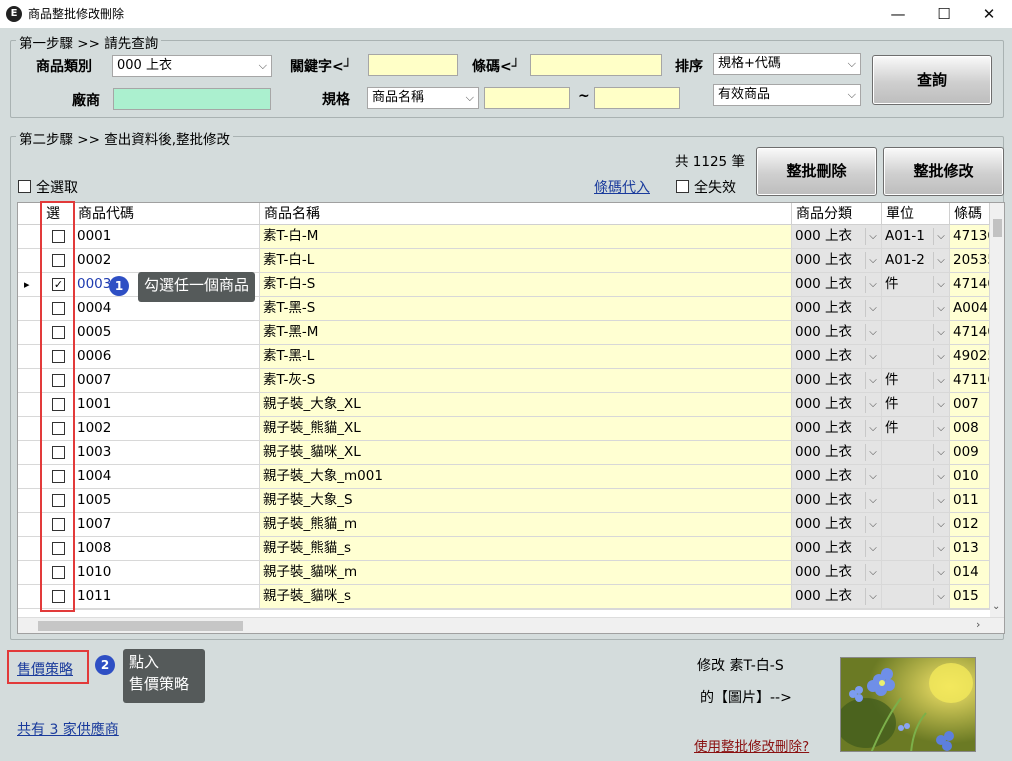  What do you see at coordinates (970, 477) in the screenshot?
I see `barcode-cell: 010` at bounding box center [970, 477].